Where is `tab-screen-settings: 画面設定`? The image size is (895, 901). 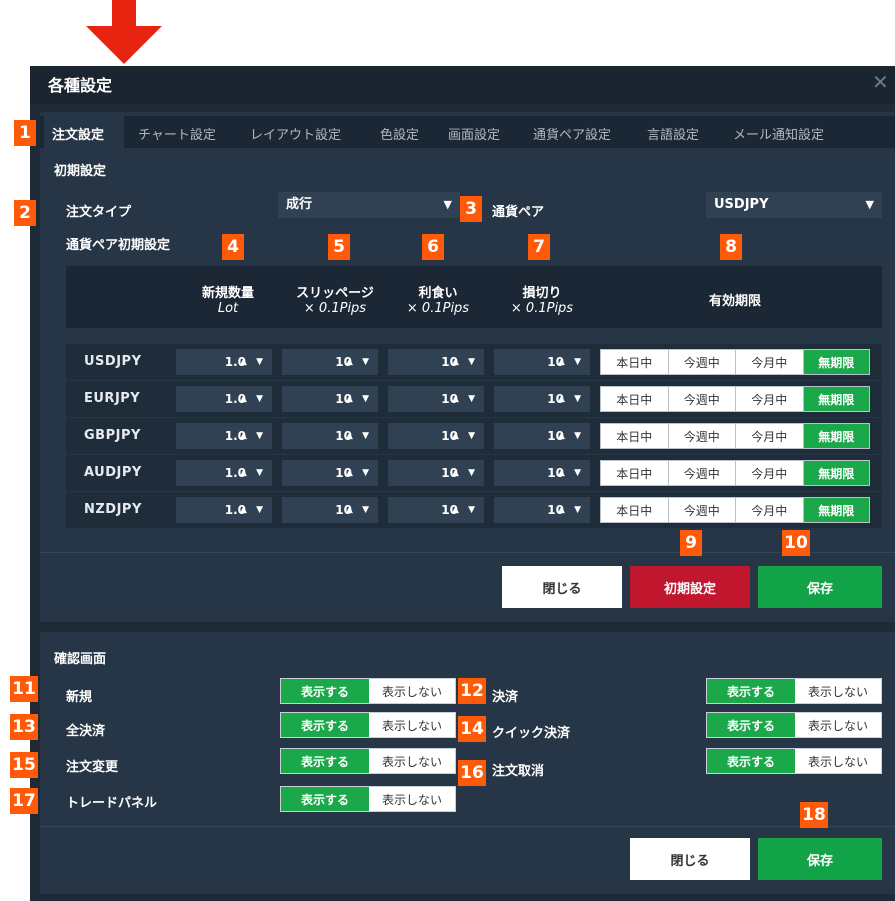
tab-screen-settings: 画面設定 is located at coordinates (474, 133).